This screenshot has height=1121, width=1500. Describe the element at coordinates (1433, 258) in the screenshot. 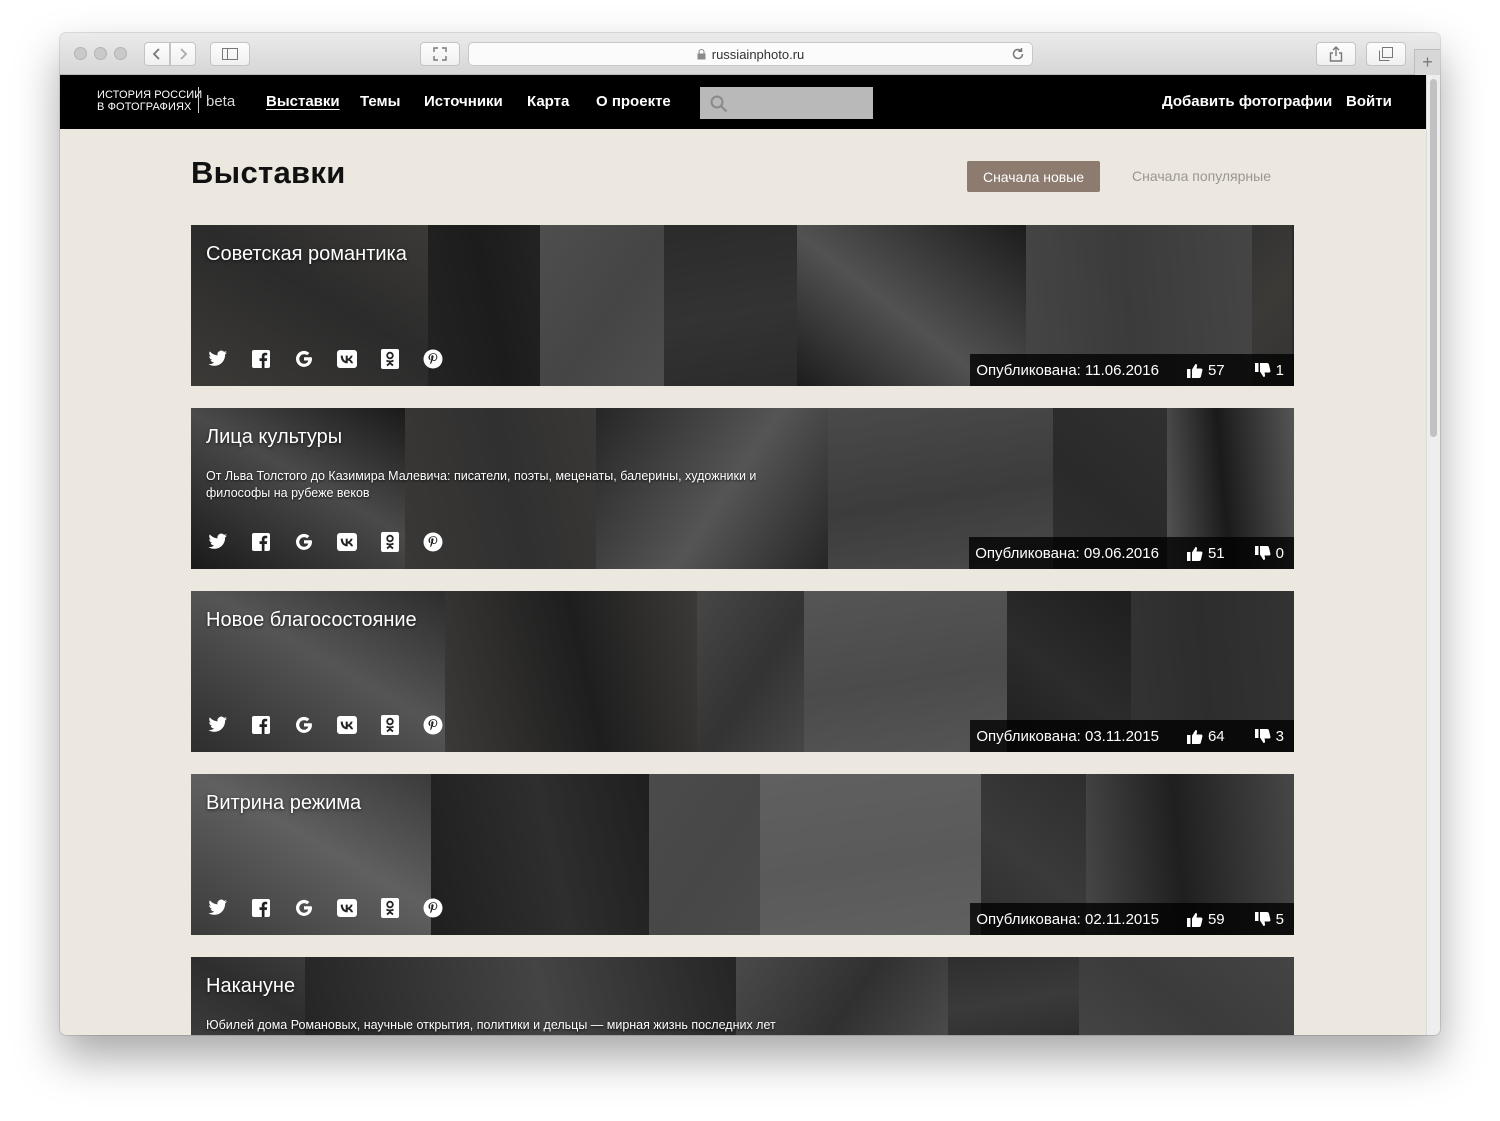

I see `scrollbar-thumb` at that location.